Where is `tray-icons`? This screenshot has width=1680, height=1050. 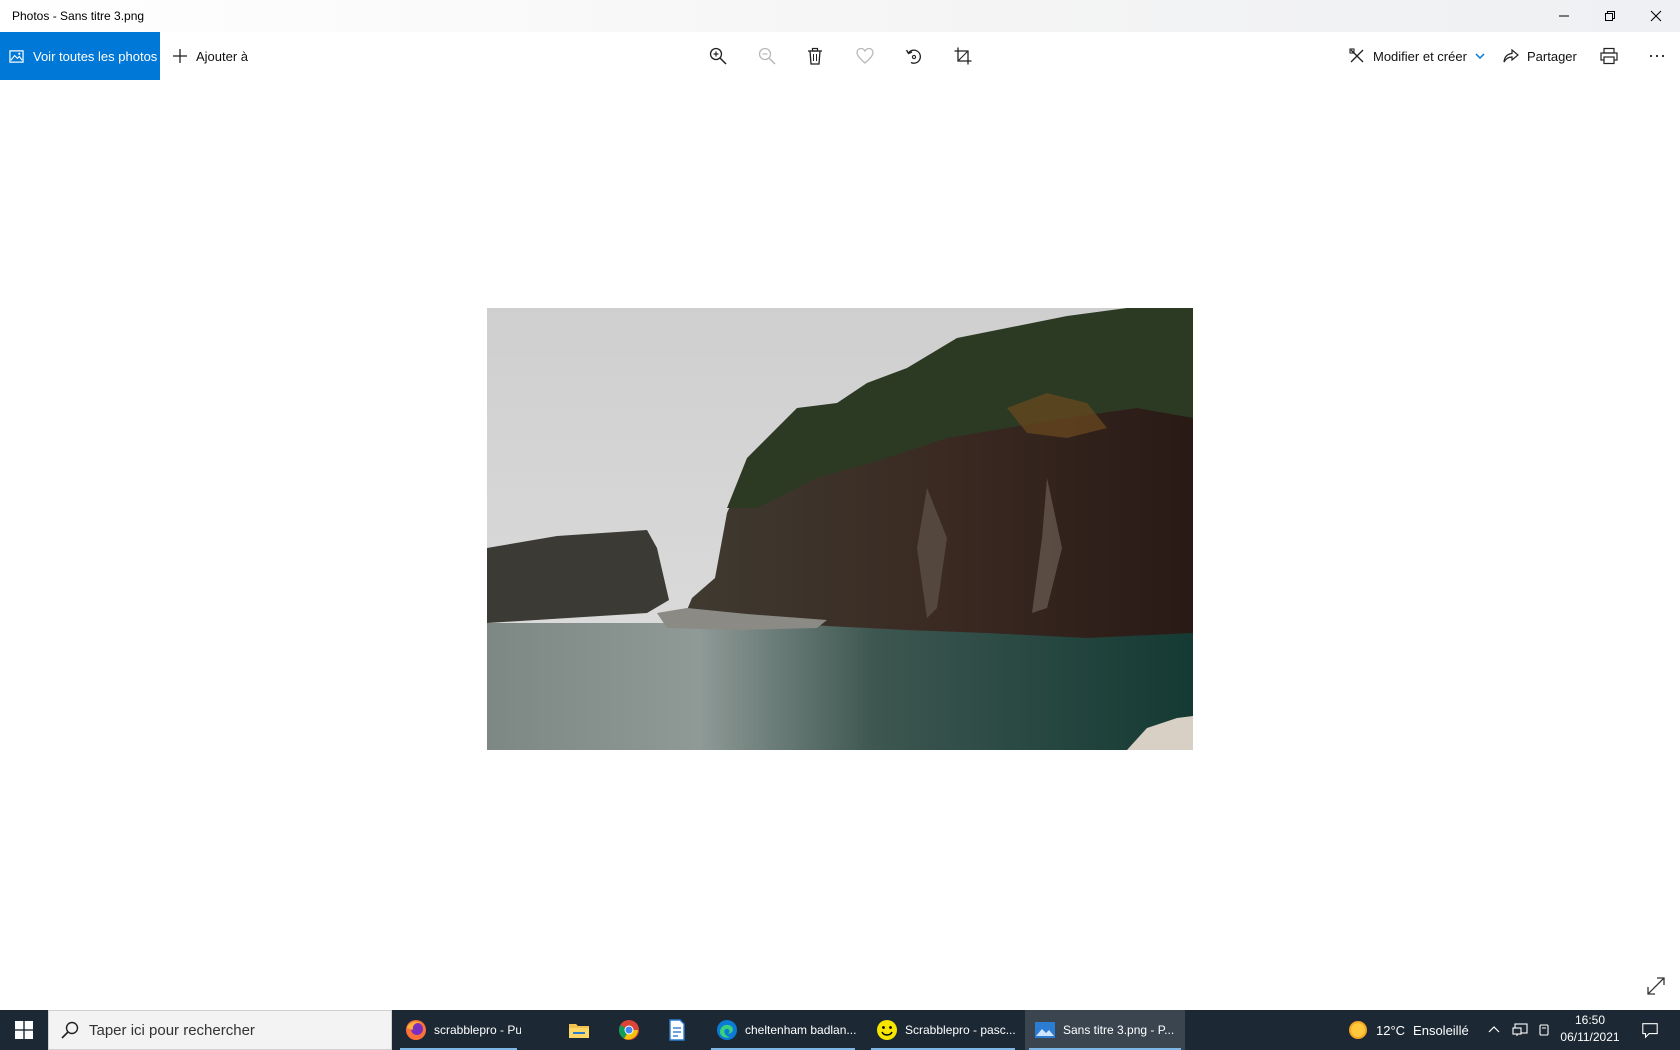
tray-icons is located at coordinates (1520, 1030).